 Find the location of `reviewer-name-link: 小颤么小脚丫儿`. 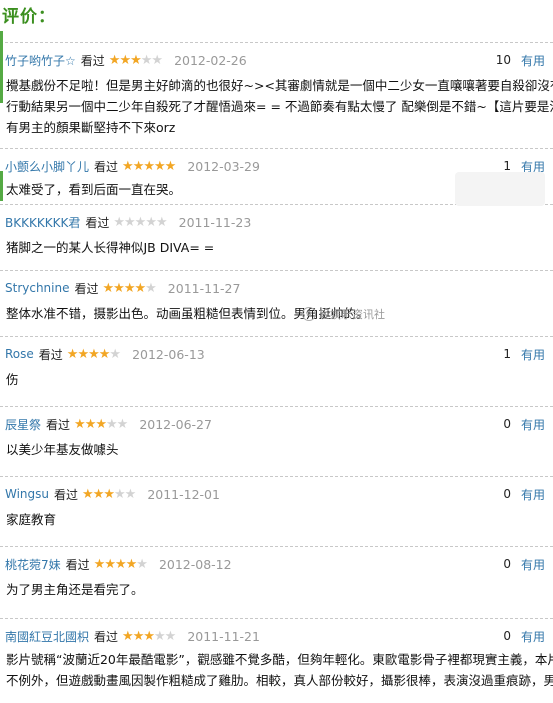

reviewer-name-link: 小颤么小脚丫儿 is located at coordinates (47, 166).